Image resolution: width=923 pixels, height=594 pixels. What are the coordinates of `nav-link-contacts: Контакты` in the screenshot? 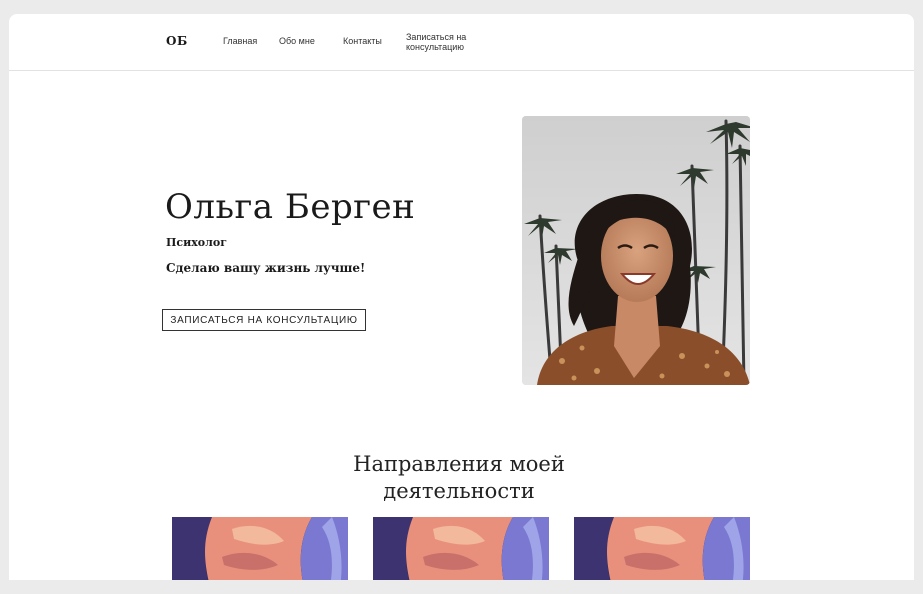 It's located at (362, 41).